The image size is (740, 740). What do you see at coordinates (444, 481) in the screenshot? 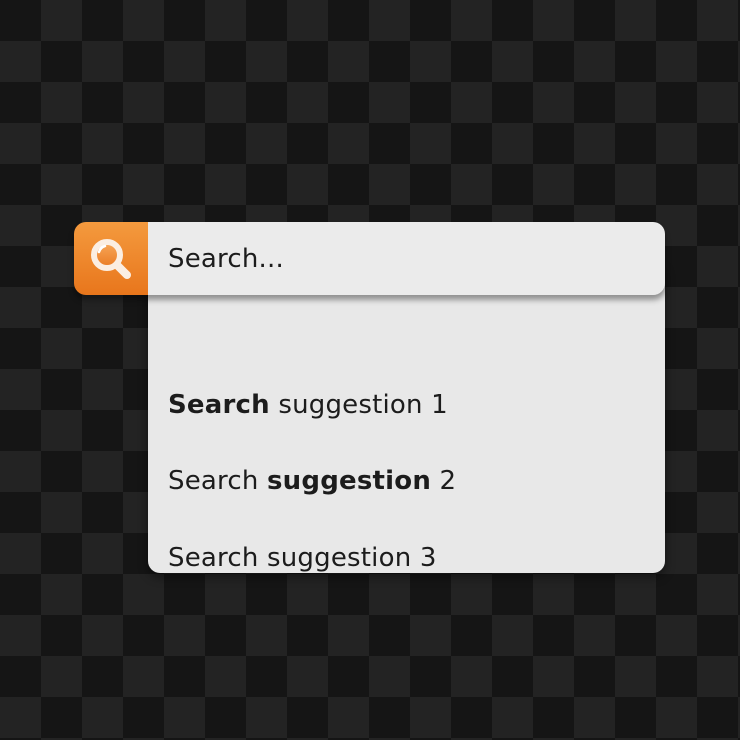
I see `suggestion-2-suffix: 2` at bounding box center [444, 481].